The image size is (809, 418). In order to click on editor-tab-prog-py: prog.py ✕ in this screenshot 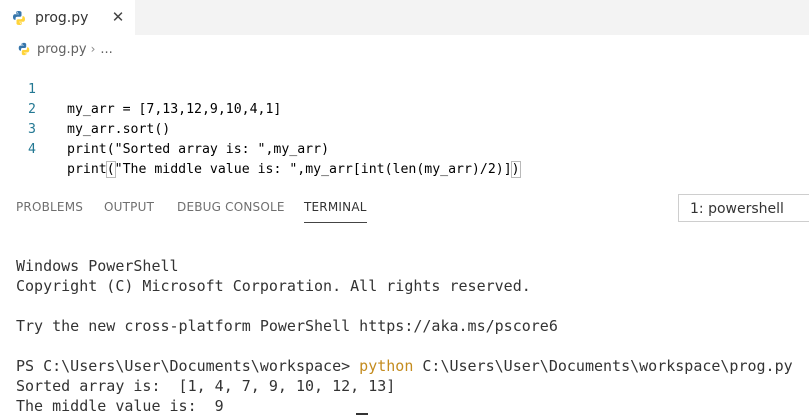, I will do `click(67, 17)`.